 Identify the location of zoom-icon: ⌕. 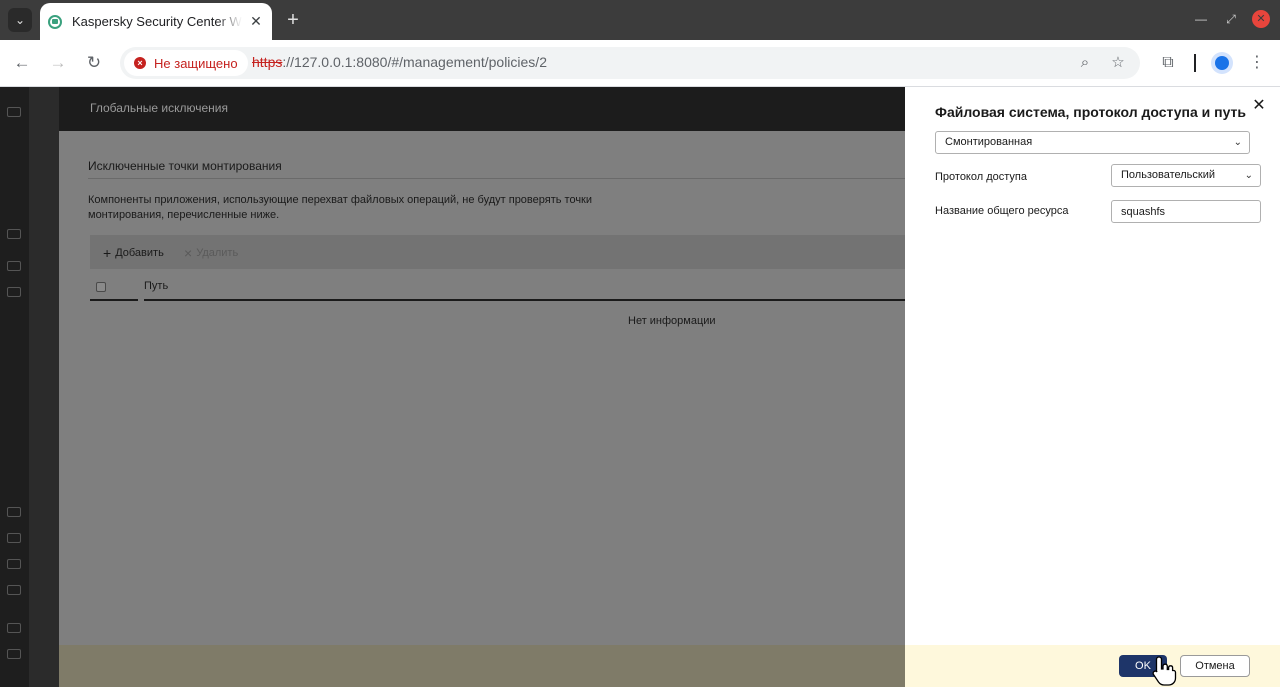
(1085, 63).